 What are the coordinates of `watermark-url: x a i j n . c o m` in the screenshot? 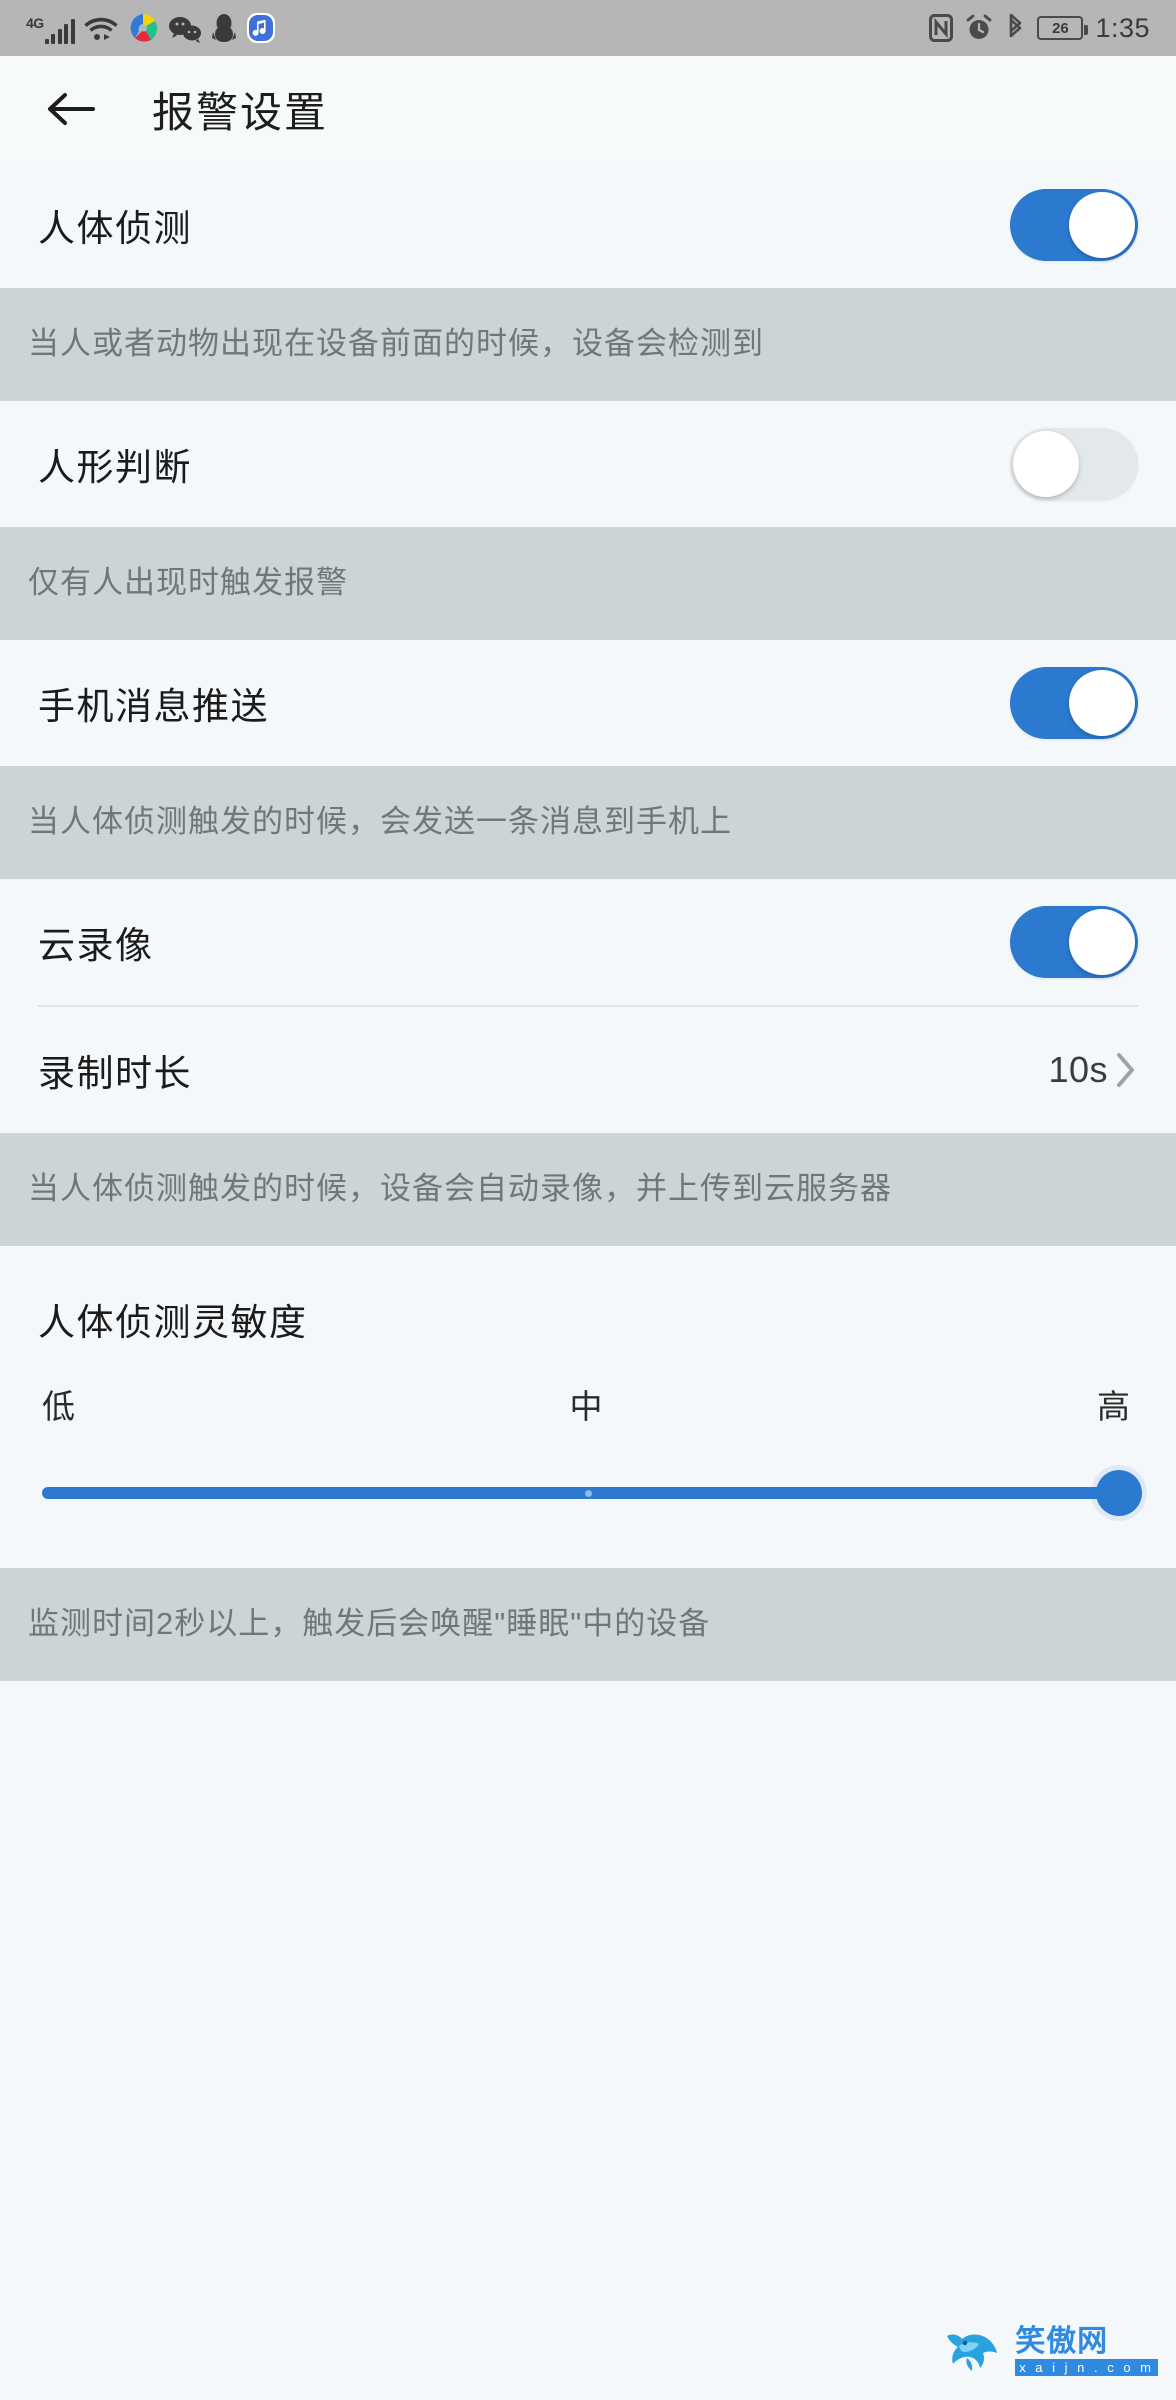 It's located at (1086, 2368).